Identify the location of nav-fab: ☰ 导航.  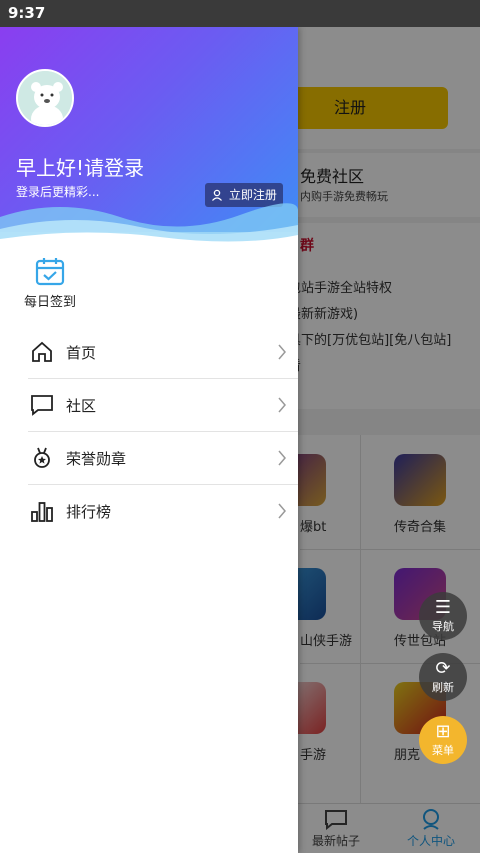
(443, 616).